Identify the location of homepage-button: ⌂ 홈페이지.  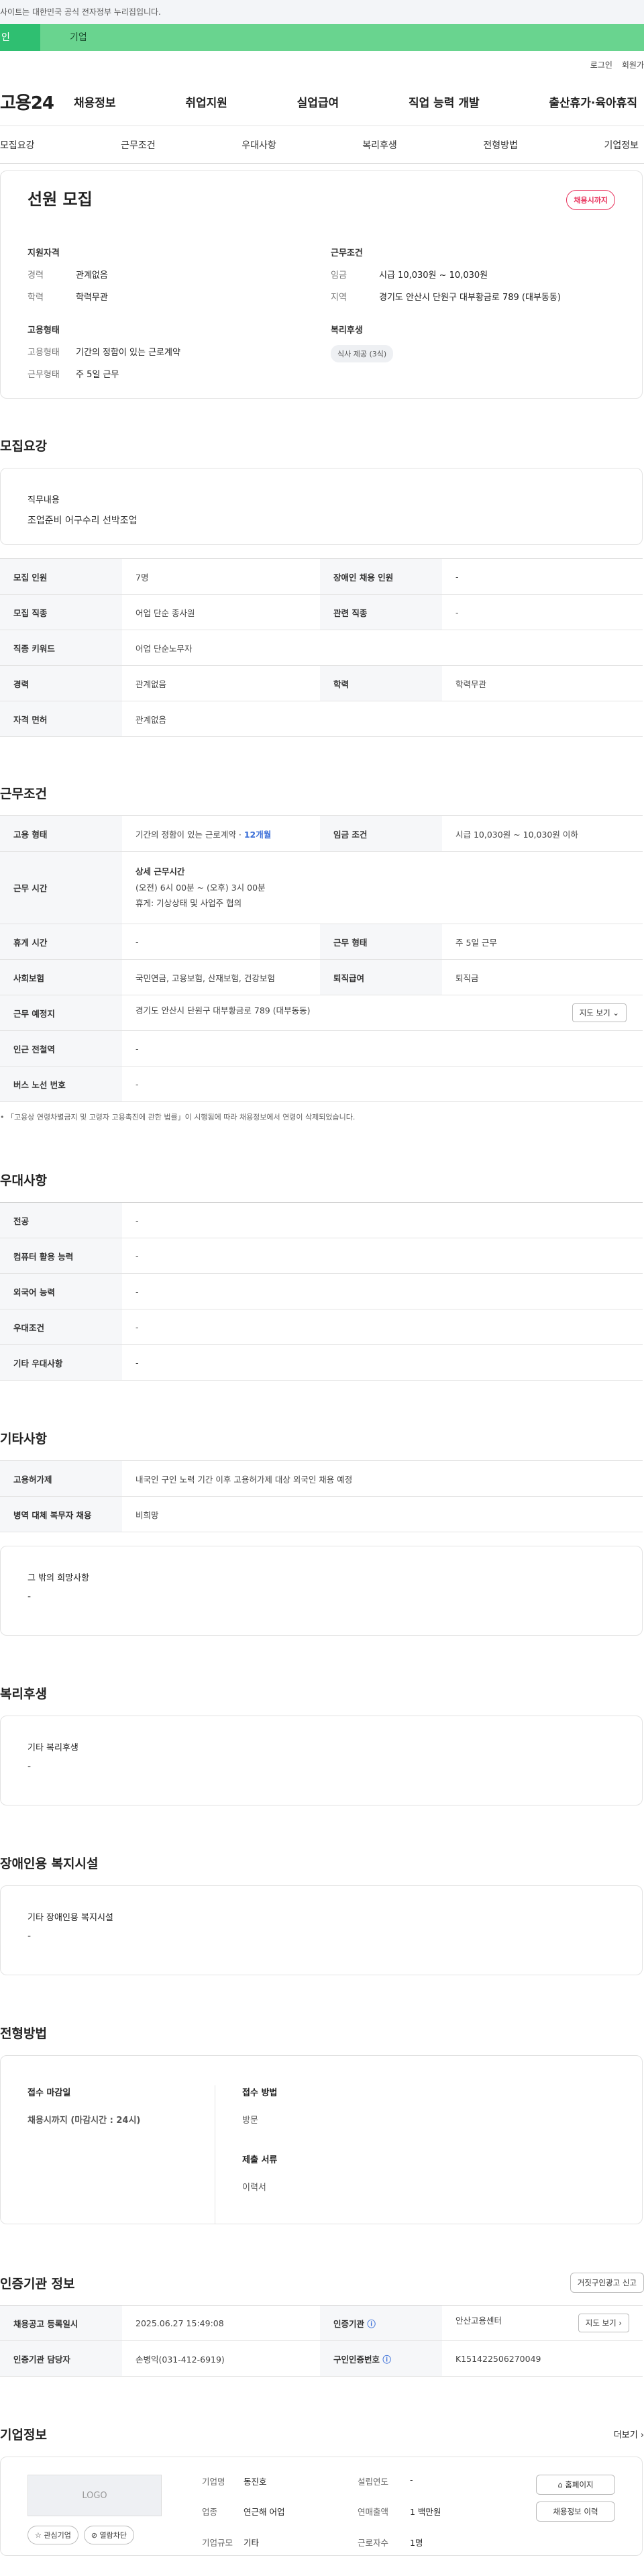
(575, 2485).